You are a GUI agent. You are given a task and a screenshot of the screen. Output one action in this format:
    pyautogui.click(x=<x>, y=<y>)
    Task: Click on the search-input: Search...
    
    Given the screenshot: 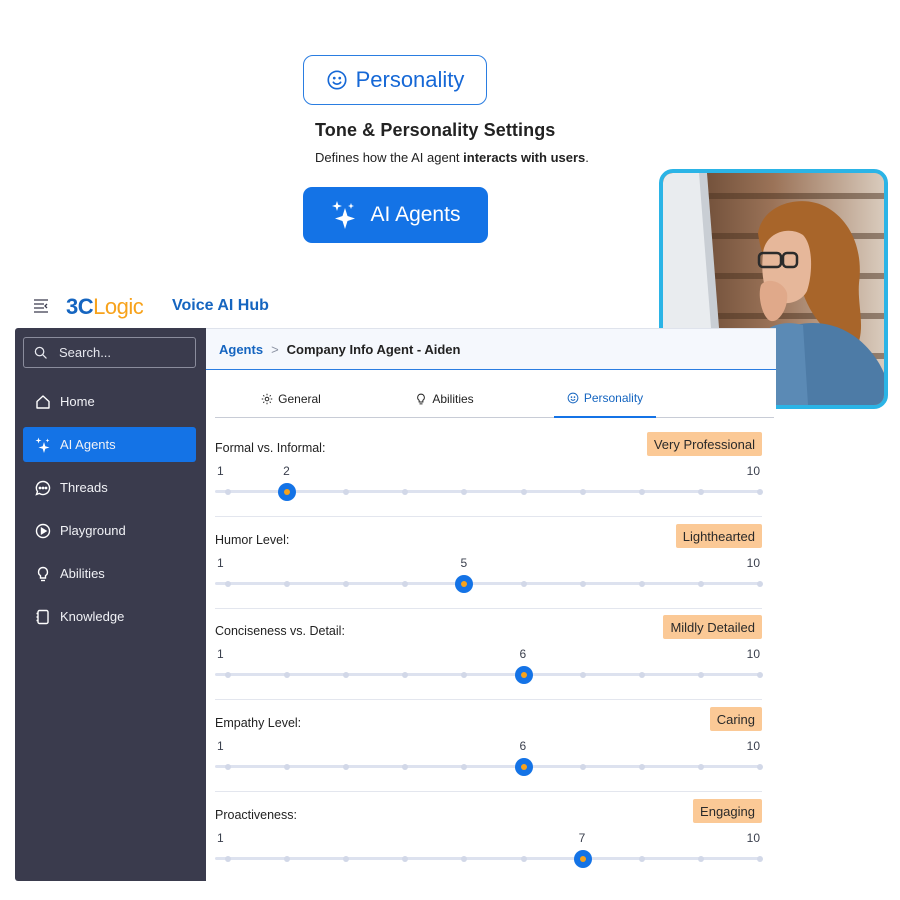 What is the action you would take?
    pyautogui.click(x=109, y=352)
    